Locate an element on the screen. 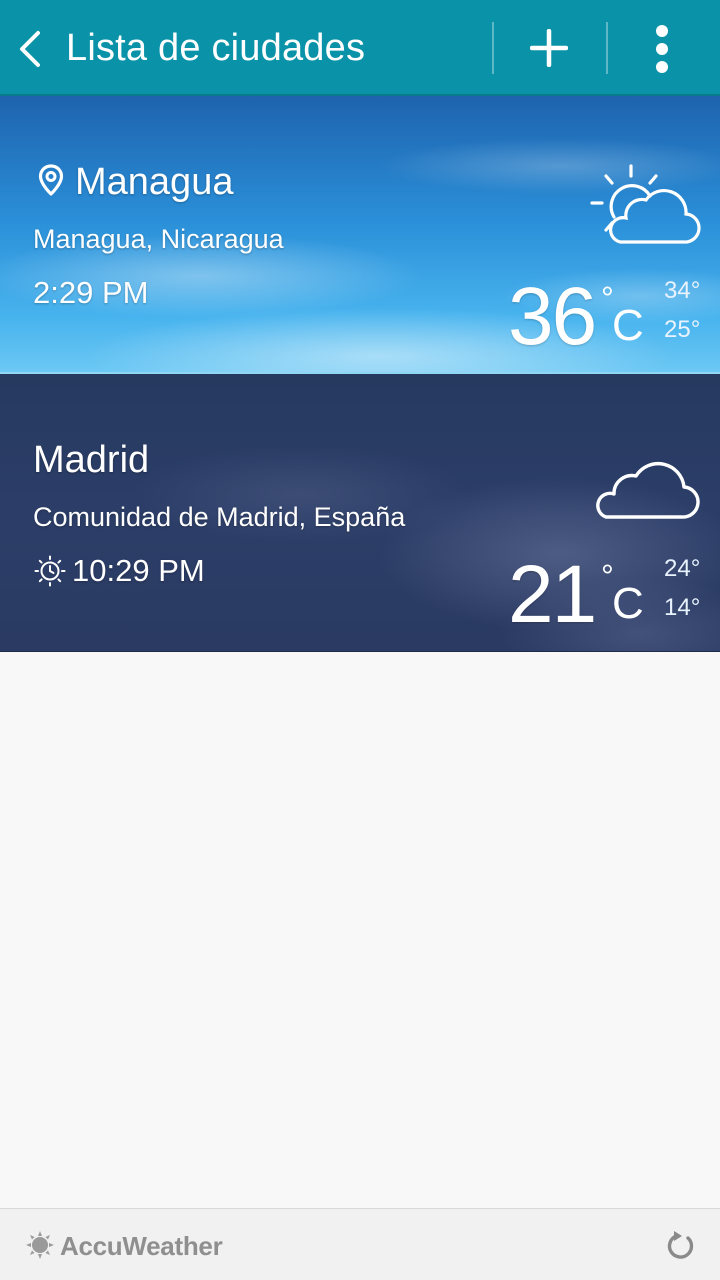  more-vertical-icon is located at coordinates (662, 49).